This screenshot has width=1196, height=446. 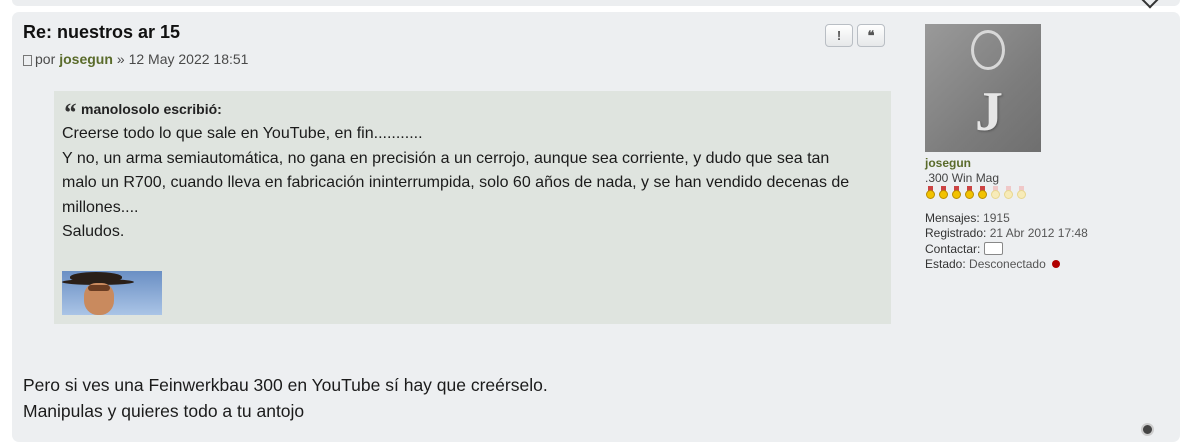 I want to click on avatar-letter-graphic: J, so click(x=989, y=112).